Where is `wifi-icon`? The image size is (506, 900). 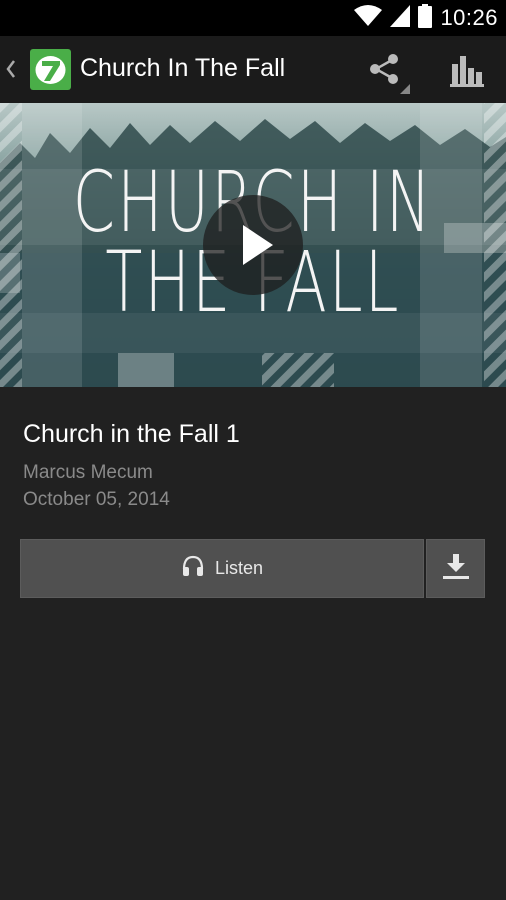
wifi-icon is located at coordinates (368, 18).